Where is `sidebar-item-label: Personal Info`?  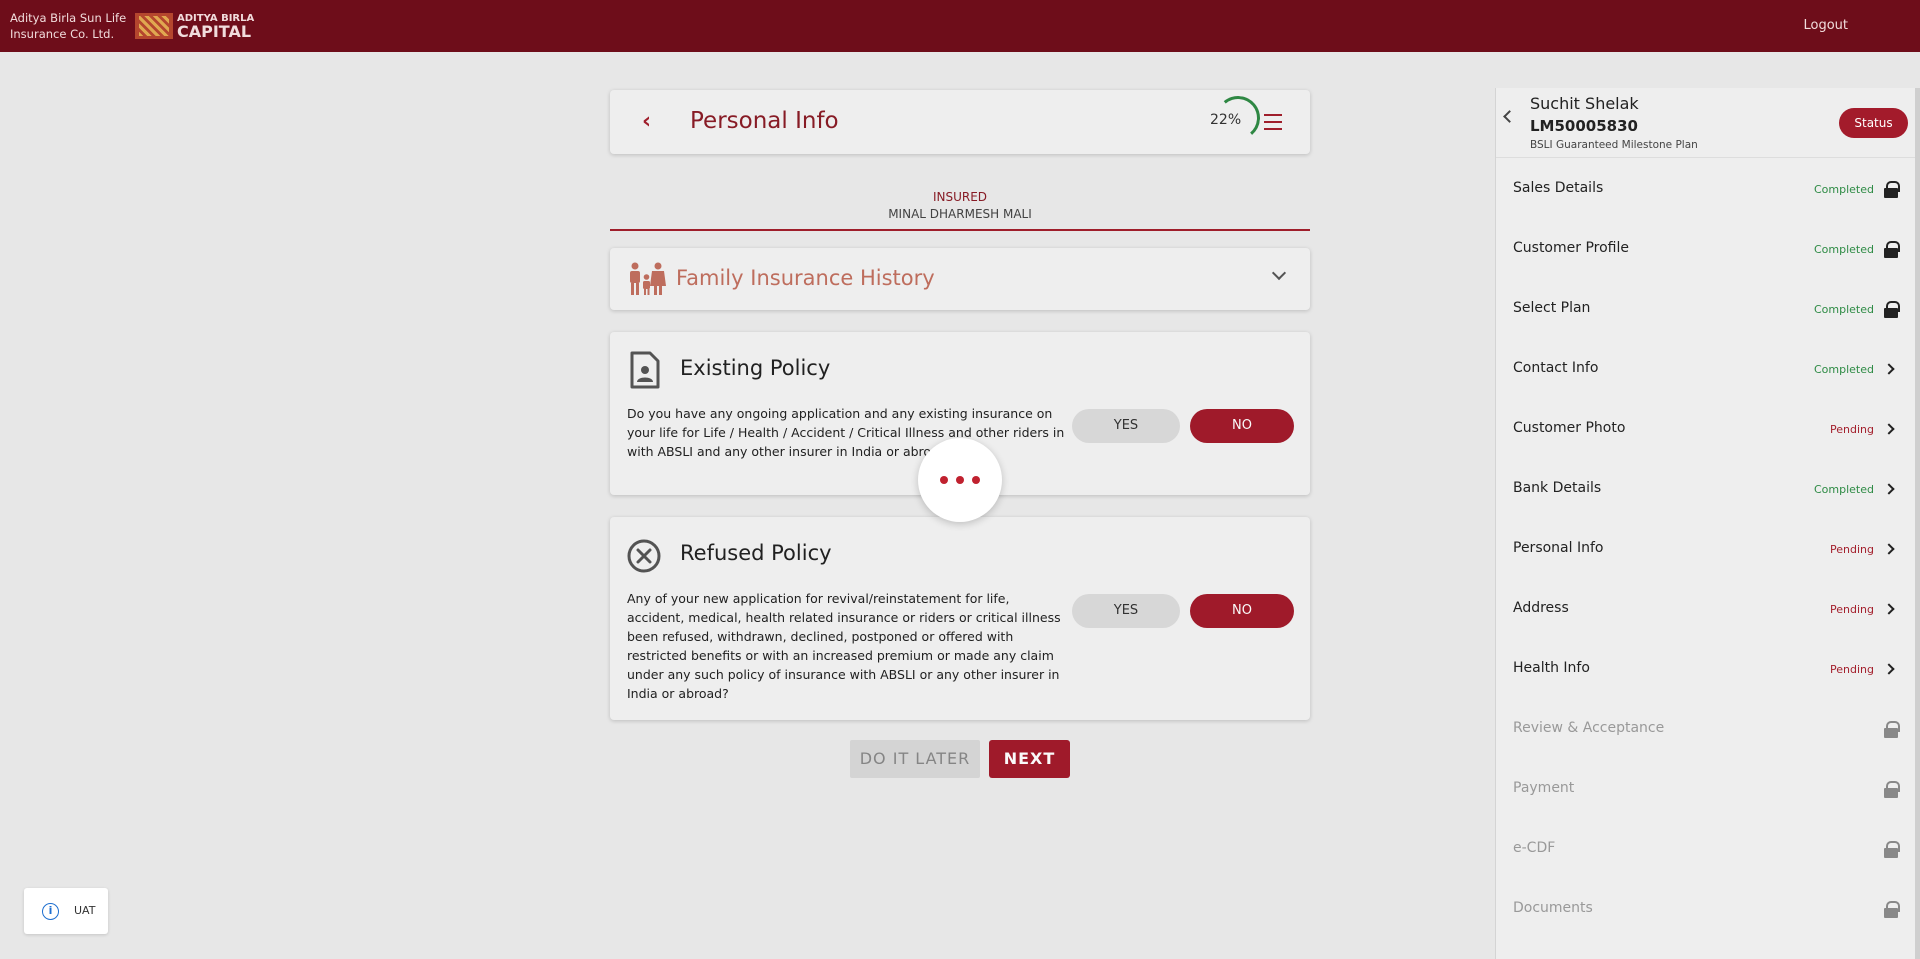
sidebar-item-label: Personal Info is located at coordinates (1558, 548).